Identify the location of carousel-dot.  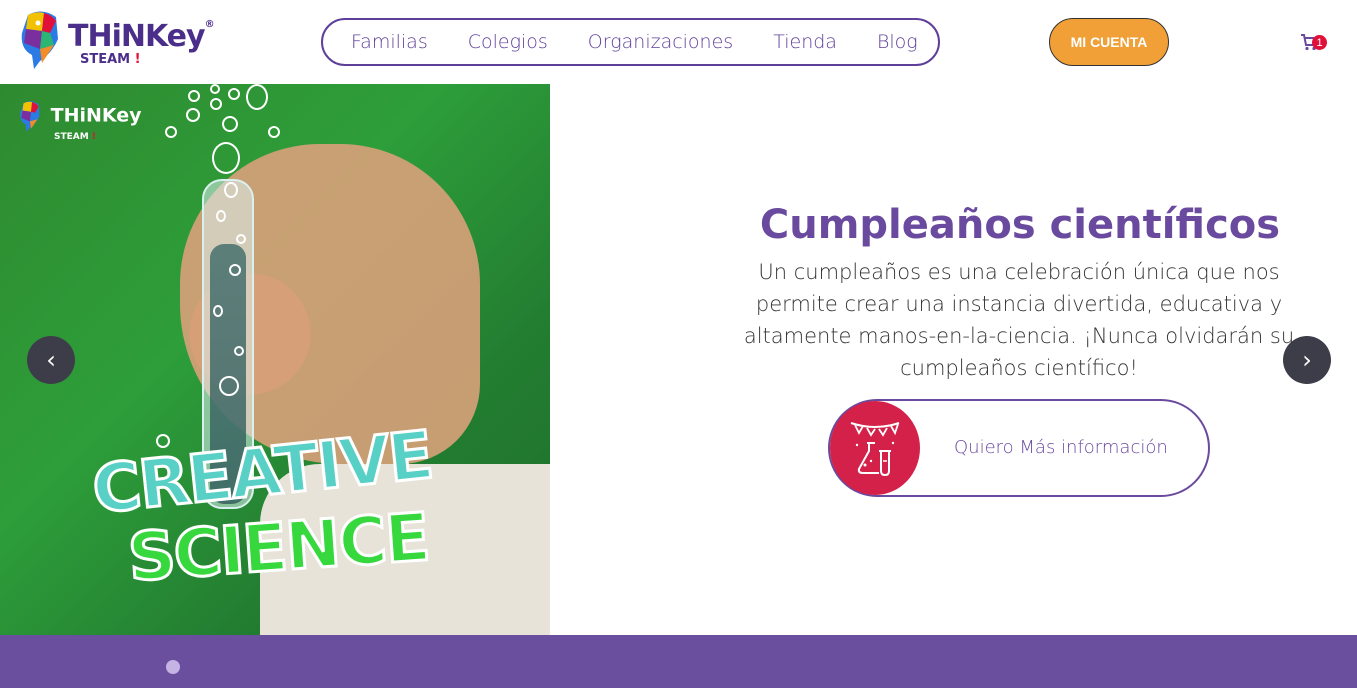
(173, 667).